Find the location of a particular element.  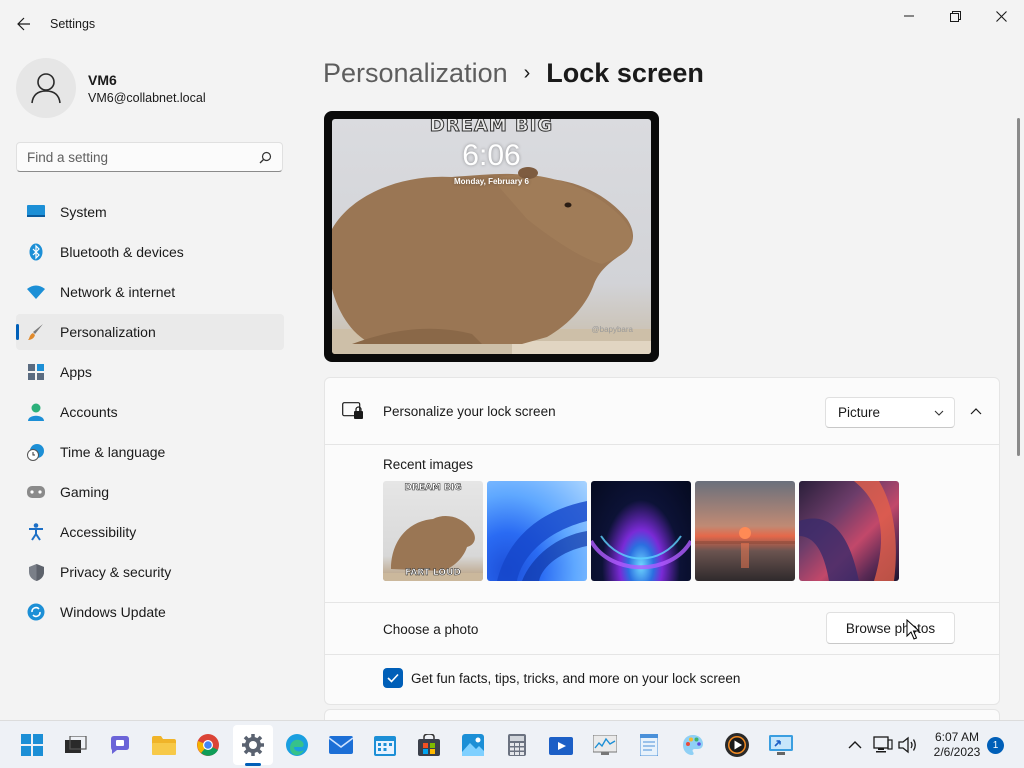

sidebar-item-network: Network & internet is located at coordinates (150, 292).